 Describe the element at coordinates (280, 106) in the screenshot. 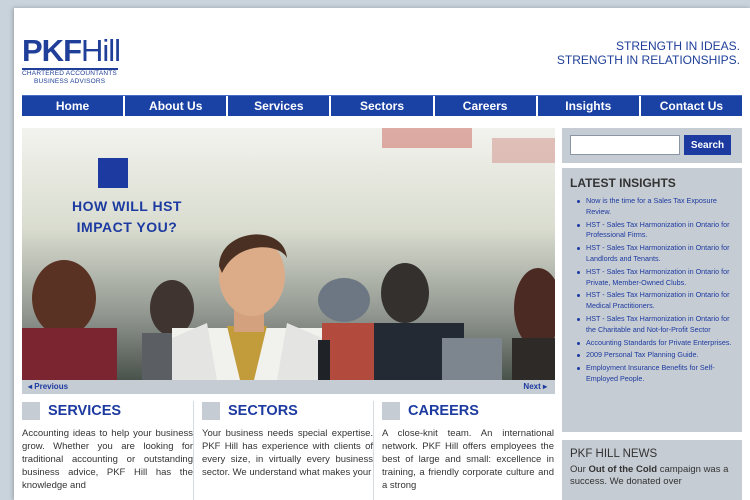

I see `nav-item-services: Services` at that location.